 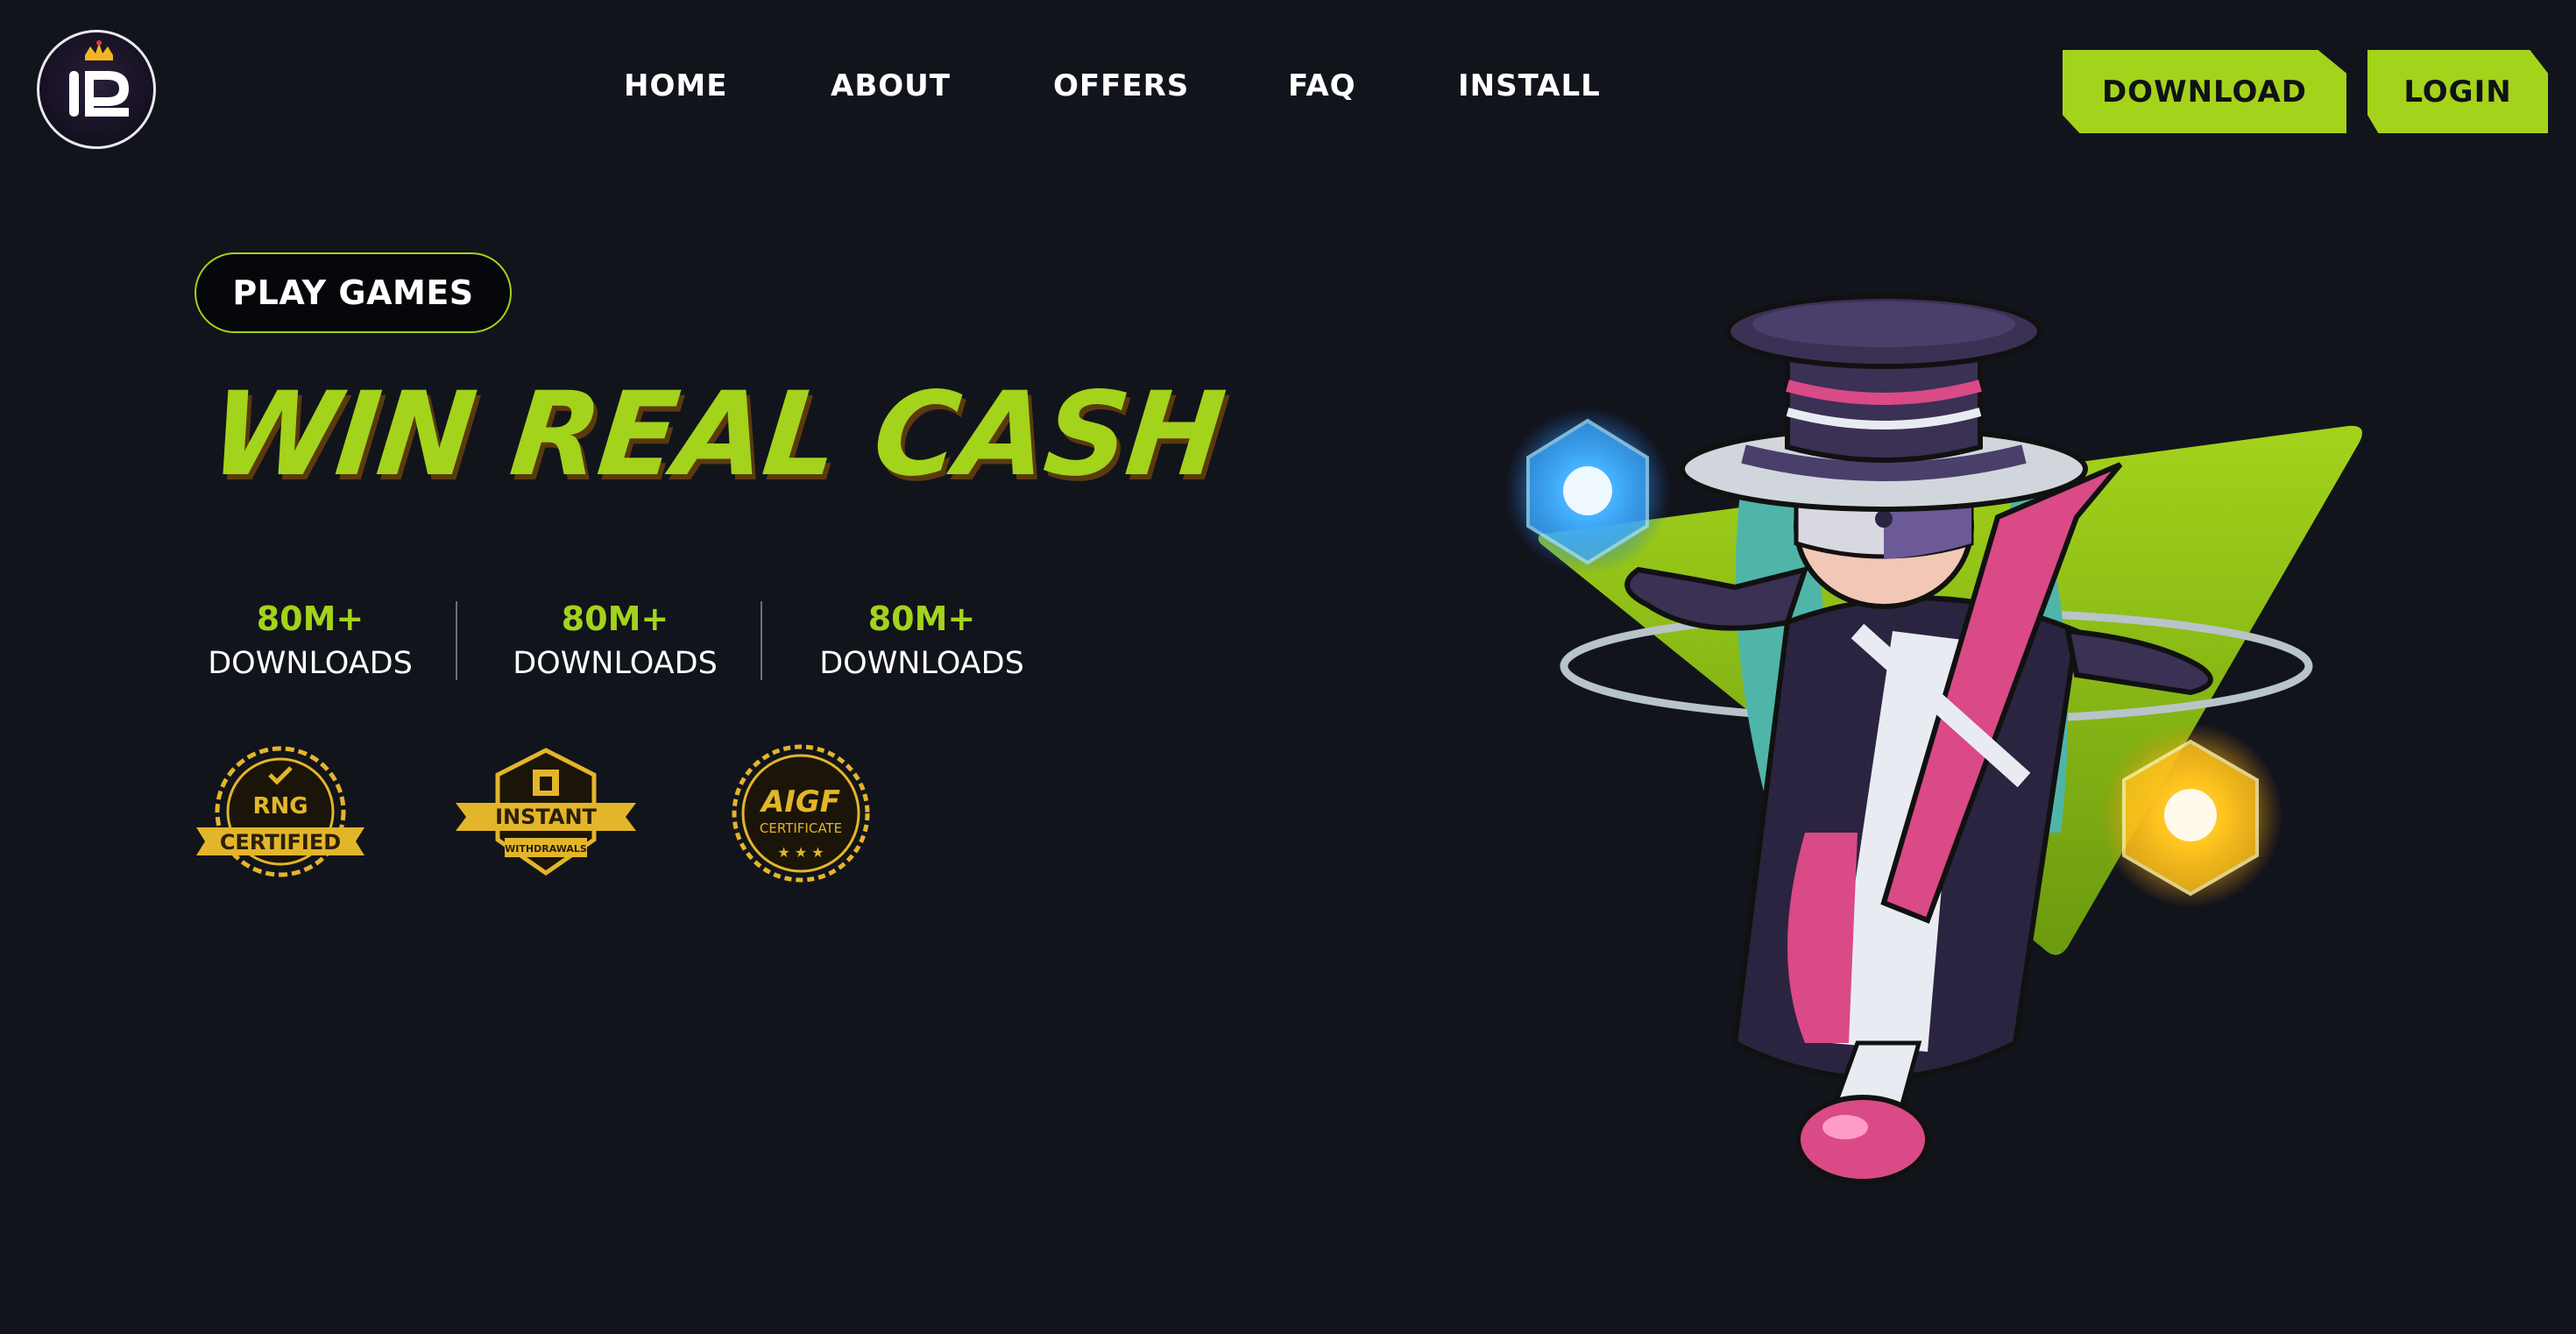 I want to click on instant-withdrawals-badge-icon: INSTANT WITHDRAWALS, so click(x=546, y=815).